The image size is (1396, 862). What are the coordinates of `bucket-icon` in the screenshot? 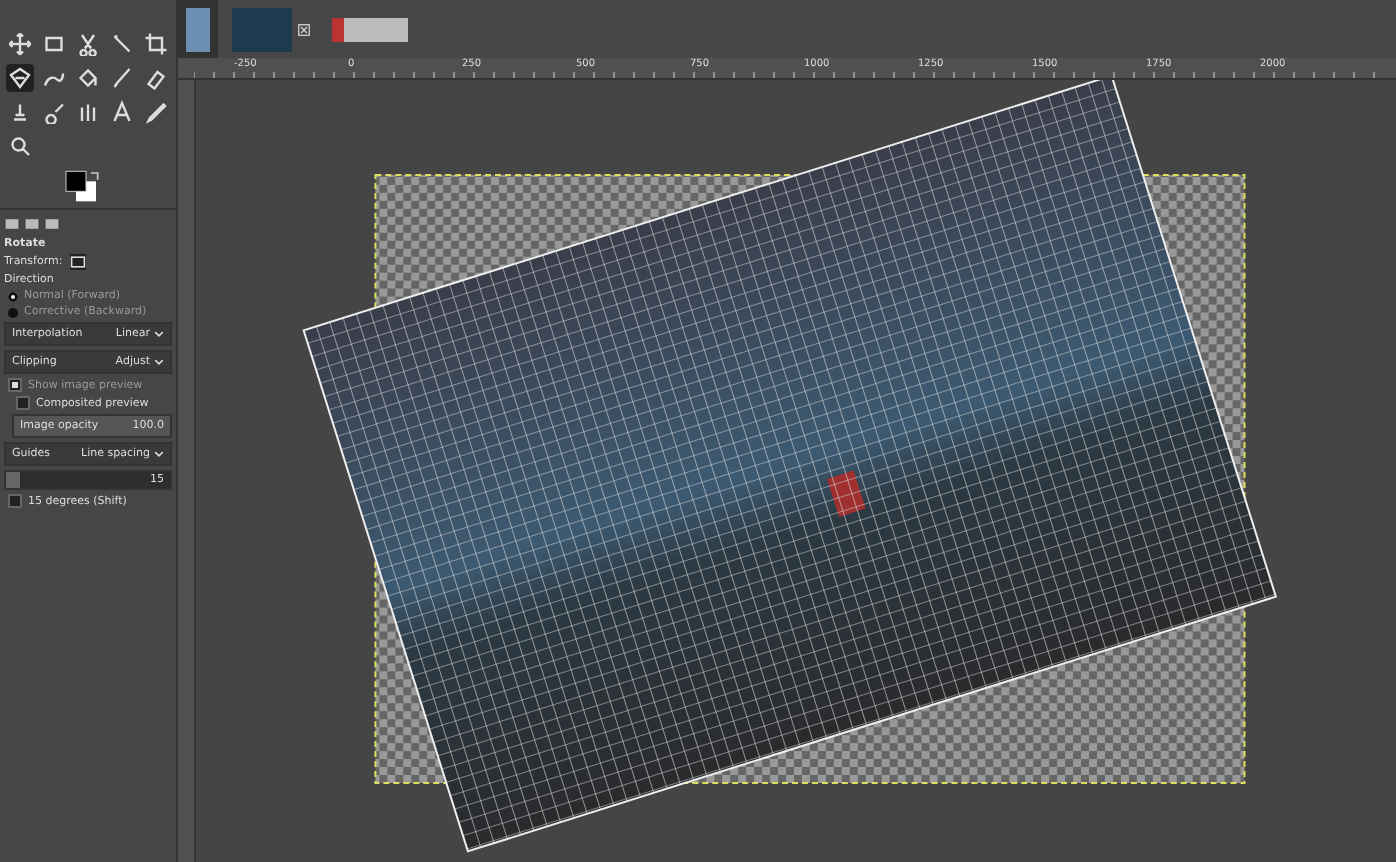 It's located at (88, 78).